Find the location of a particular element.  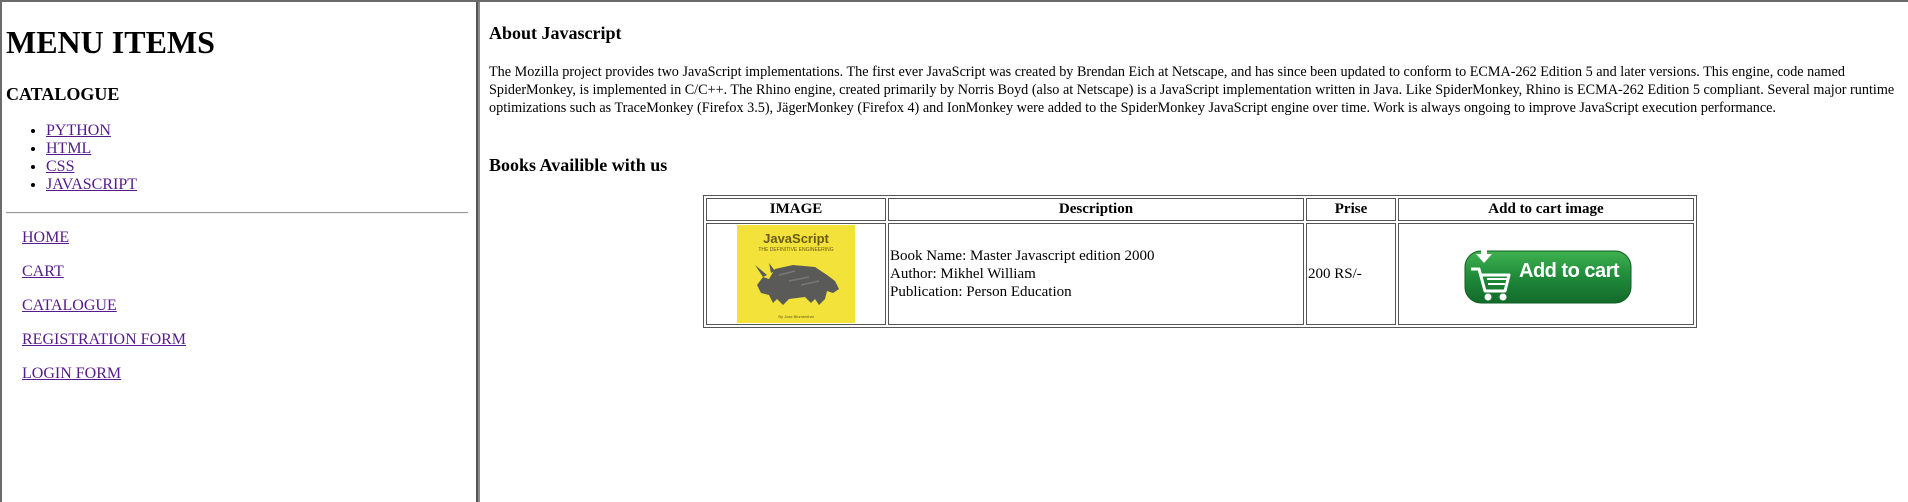

book-cover-title: JavaScript is located at coordinates (796, 238).